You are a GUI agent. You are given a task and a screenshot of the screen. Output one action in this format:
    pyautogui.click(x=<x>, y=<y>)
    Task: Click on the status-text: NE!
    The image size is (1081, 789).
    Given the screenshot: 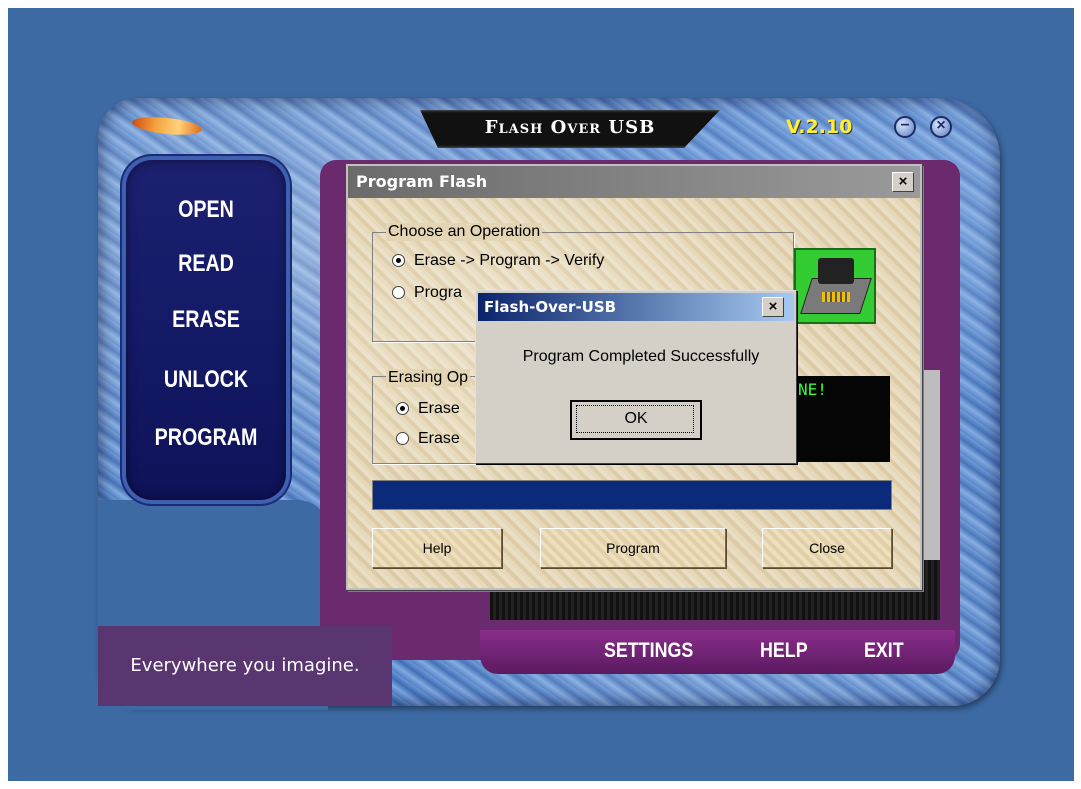 What is the action you would take?
    pyautogui.click(x=812, y=389)
    